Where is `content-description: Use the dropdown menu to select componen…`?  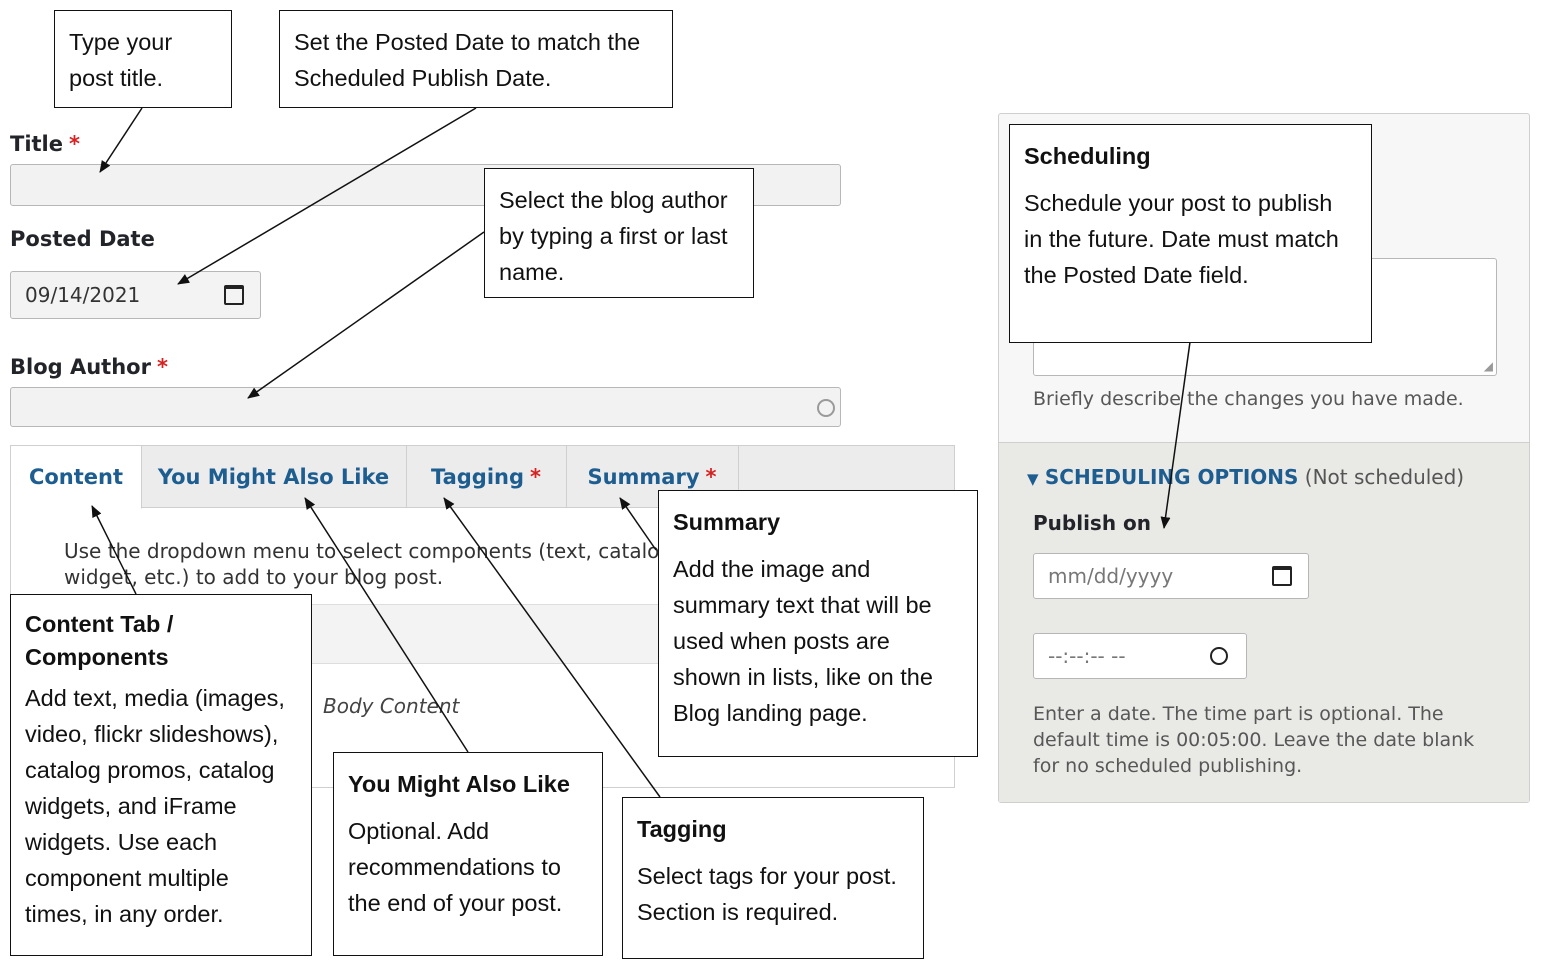 content-description: Use the dropdown menu to select componen… is located at coordinates (368, 564).